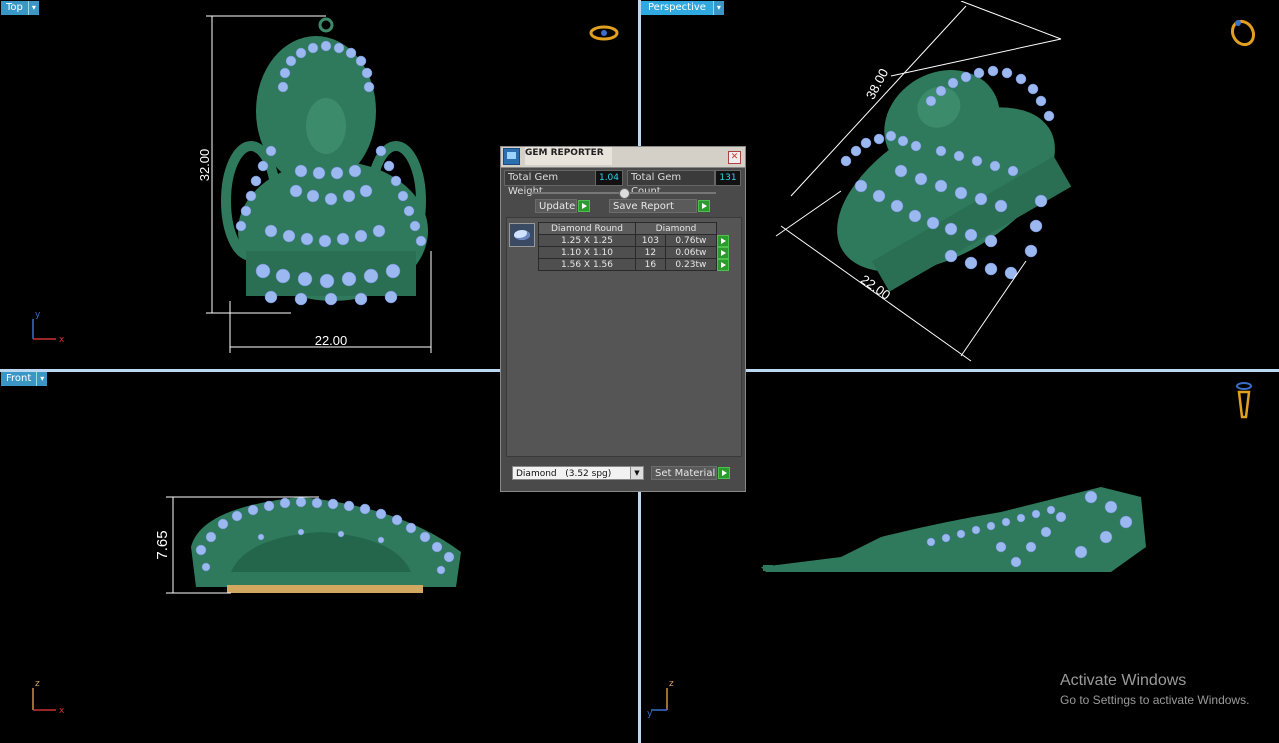 The image size is (1279, 743). I want to click on total-gem-weight-value: 1.04, so click(609, 178).